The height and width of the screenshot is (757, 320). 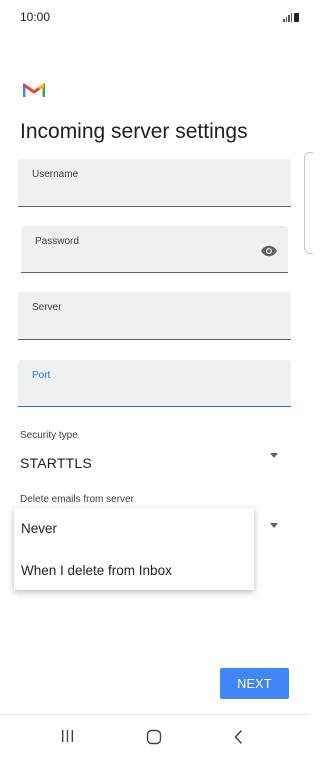 I want to click on menu-option-when-deleted: When I delete from Inbox, so click(x=96, y=570).